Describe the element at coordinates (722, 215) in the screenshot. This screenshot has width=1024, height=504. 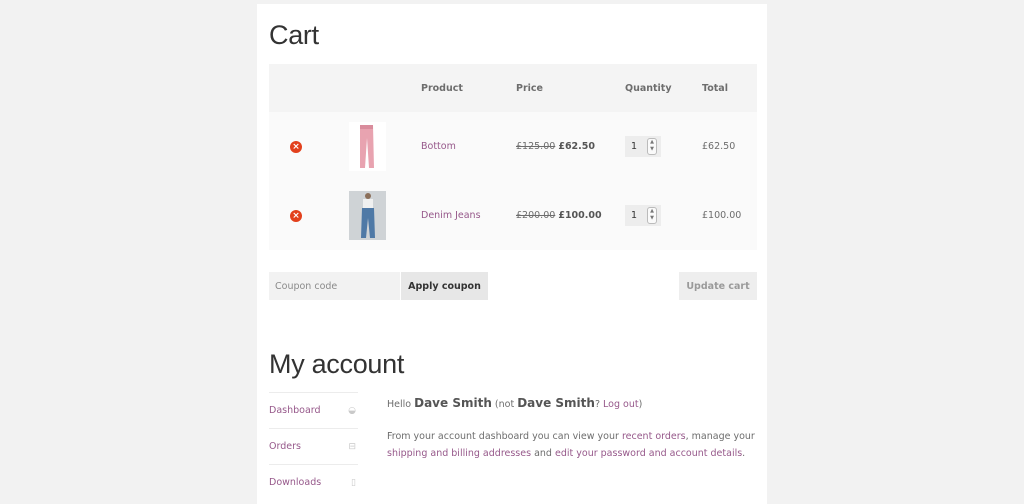
I see `line-total: £100.00` at that location.